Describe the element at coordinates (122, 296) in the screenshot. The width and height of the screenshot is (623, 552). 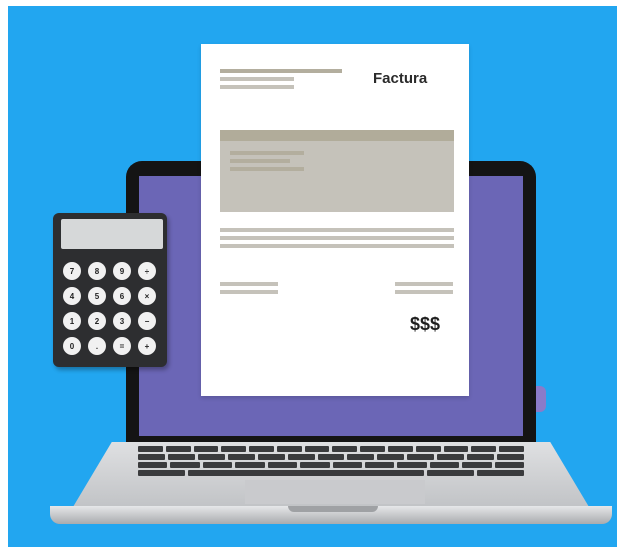
I see `calculator-key: 6` at that location.